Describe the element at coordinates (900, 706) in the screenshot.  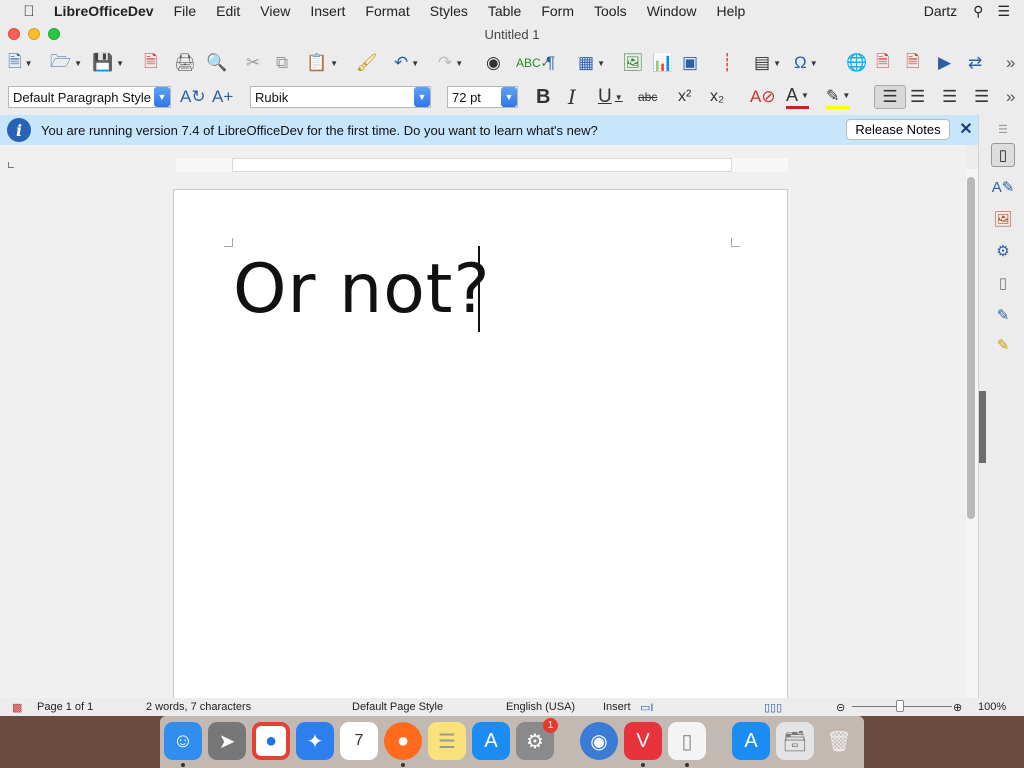
I see `zoom-slider-thumb` at that location.